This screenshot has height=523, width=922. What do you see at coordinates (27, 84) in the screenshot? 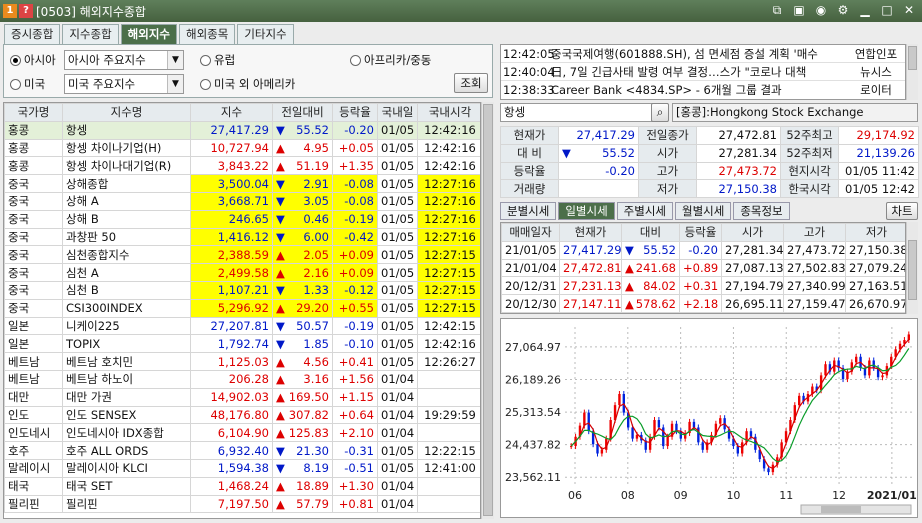
I see `radio-usa: 미국` at bounding box center [27, 84].